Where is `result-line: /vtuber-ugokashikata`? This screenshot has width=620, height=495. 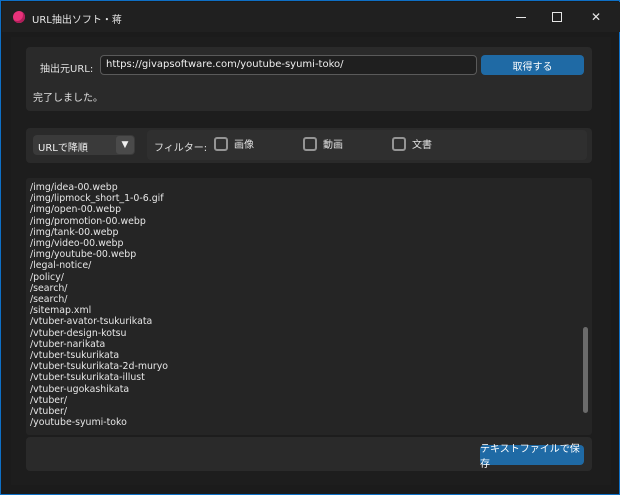
result-line: /vtuber-ugokashikata is located at coordinates (80, 389).